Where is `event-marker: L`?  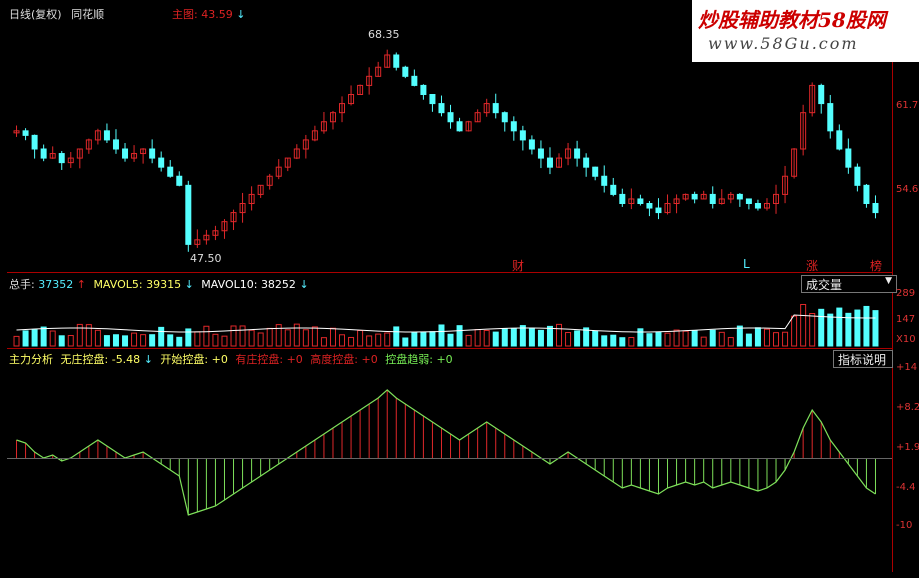 event-marker: L is located at coordinates (746, 264).